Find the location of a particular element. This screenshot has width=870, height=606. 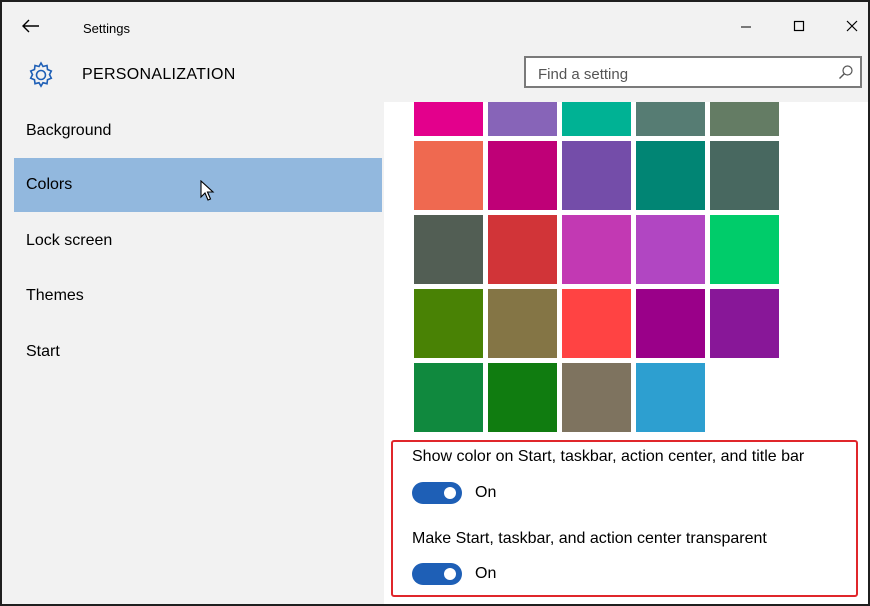

close-icon is located at coordinates (852, 26).